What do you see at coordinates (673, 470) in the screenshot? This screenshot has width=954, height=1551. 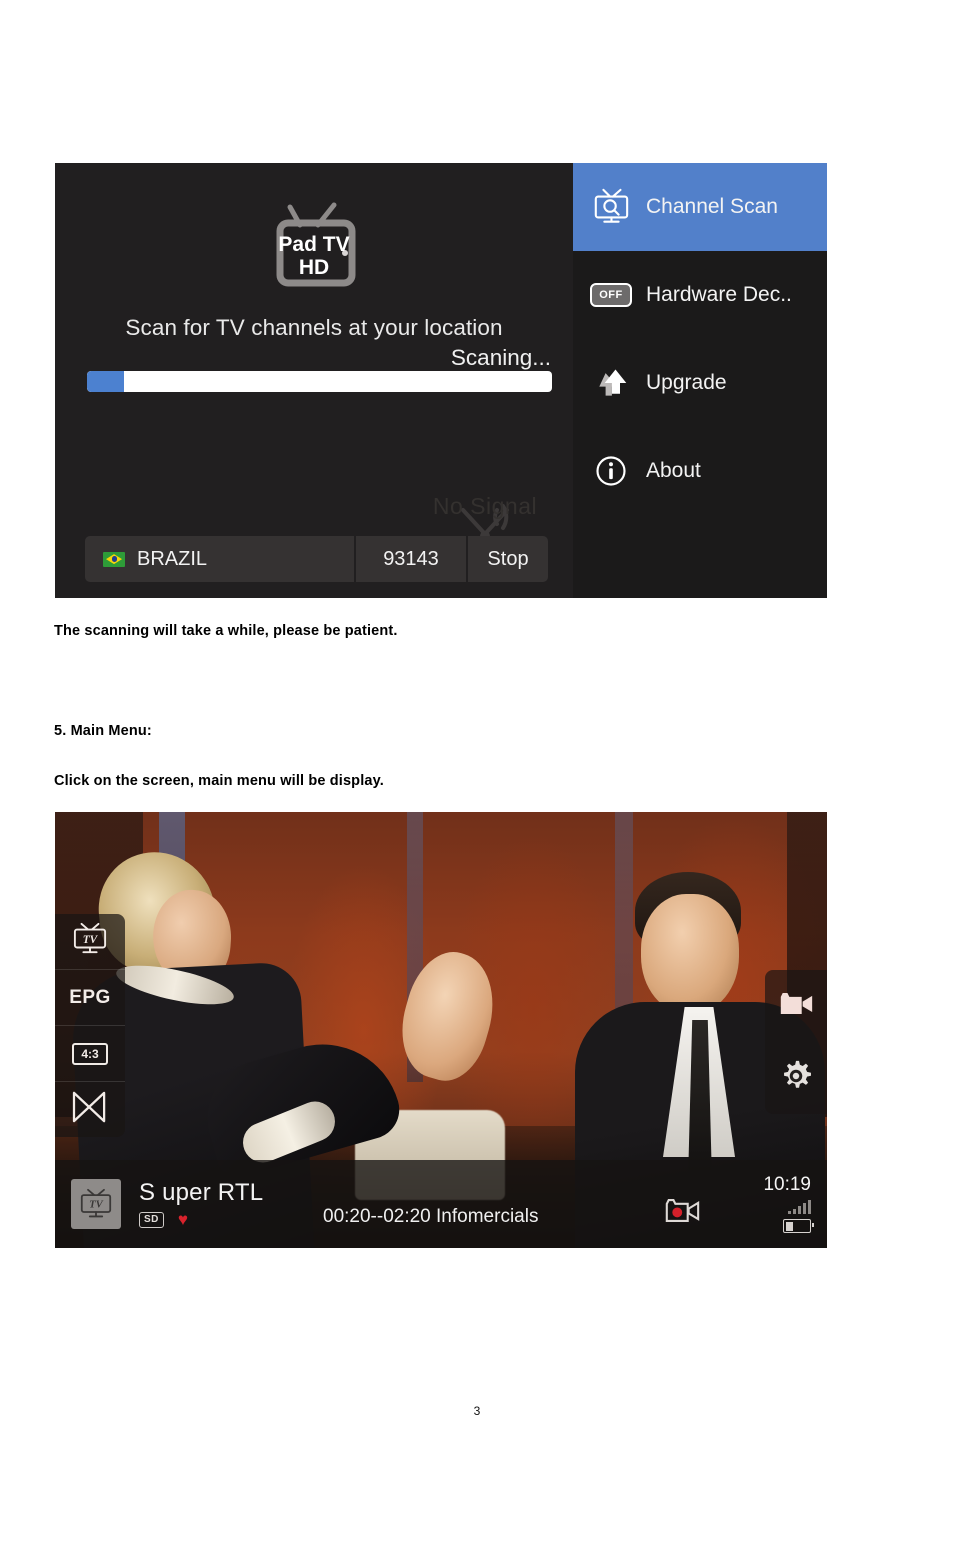 I see `menu-label-about: About` at bounding box center [673, 470].